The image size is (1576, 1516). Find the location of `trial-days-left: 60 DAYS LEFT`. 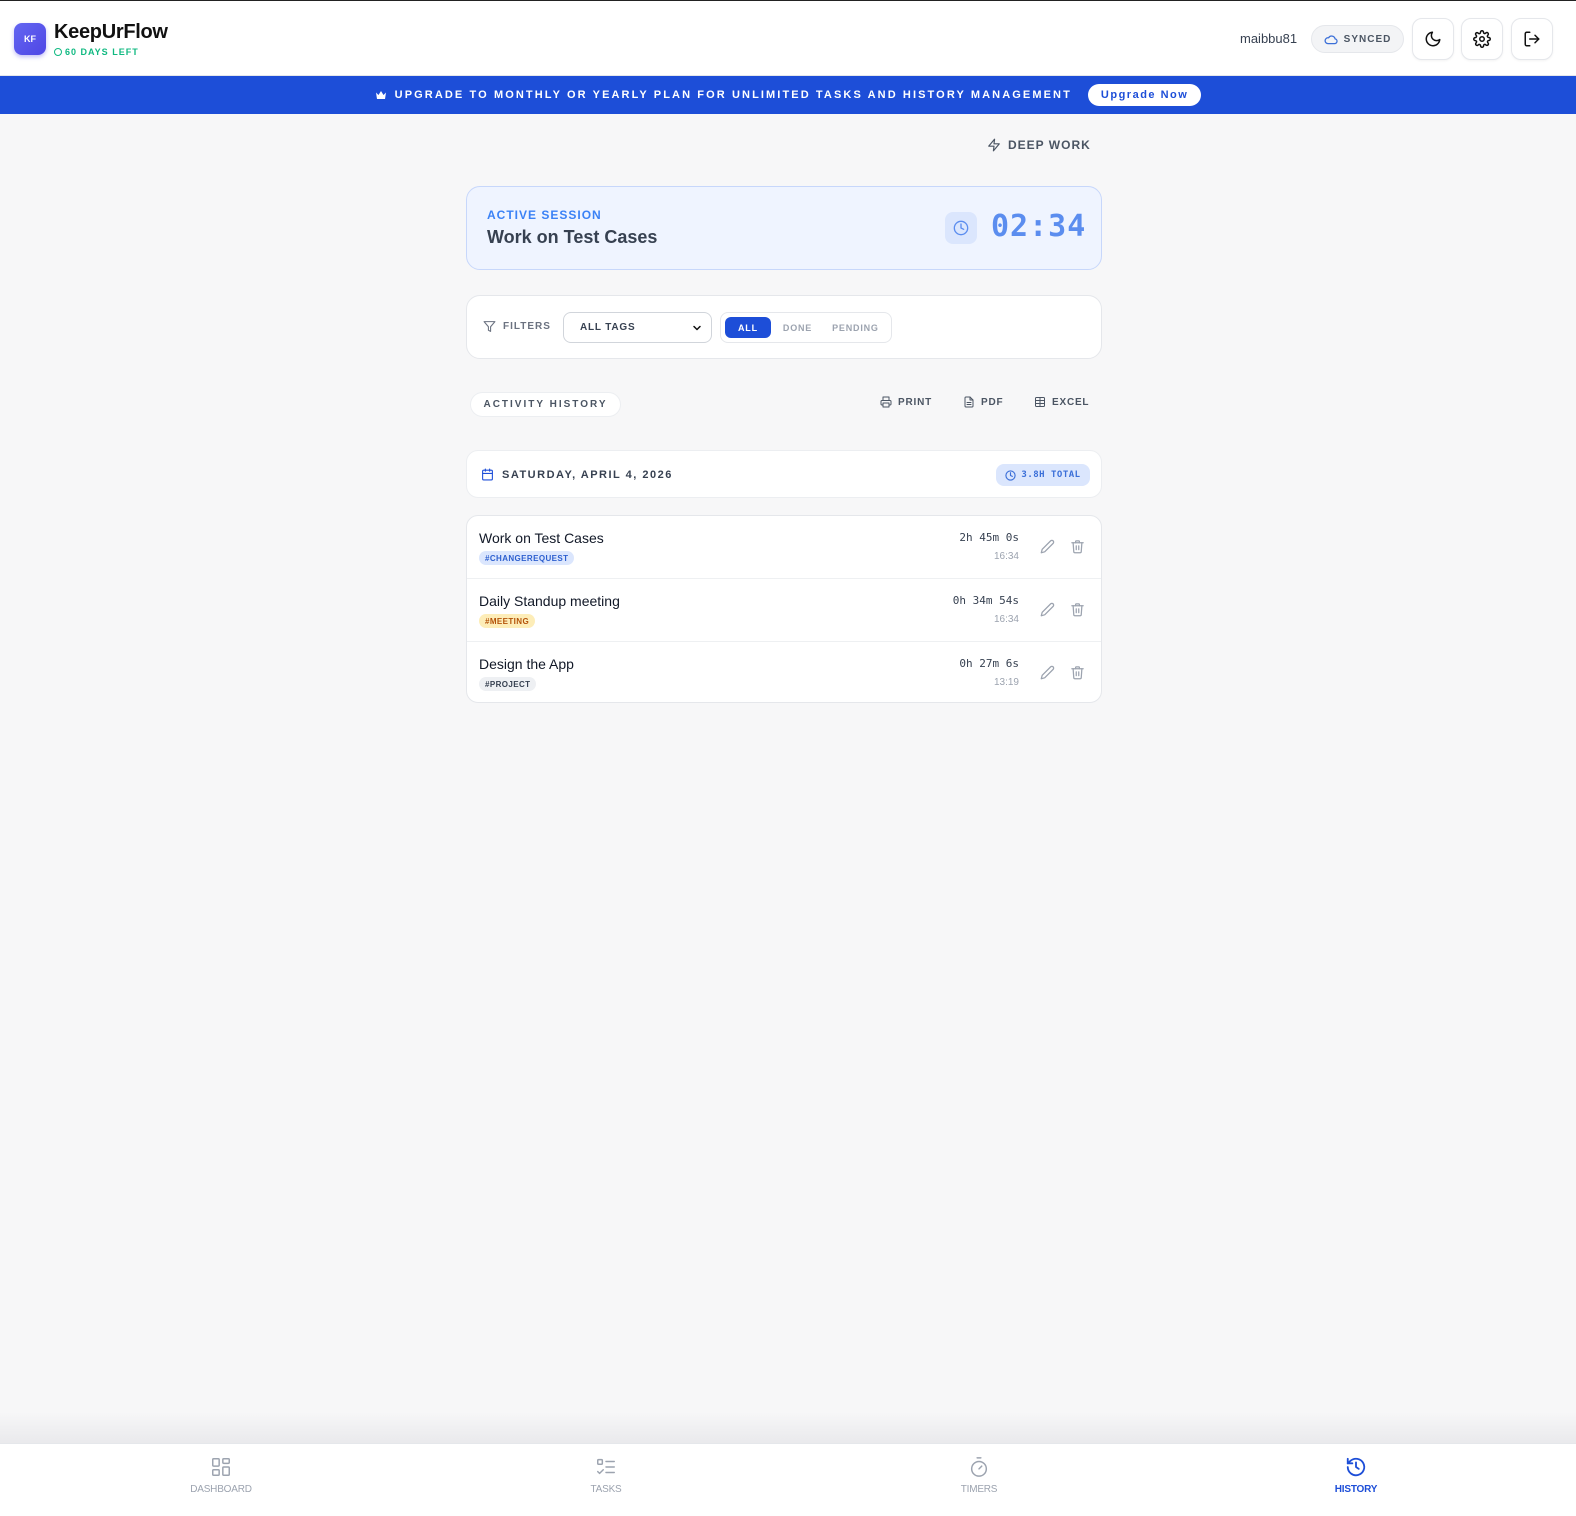

trial-days-left: 60 DAYS LEFT is located at coordinates (96, 52).